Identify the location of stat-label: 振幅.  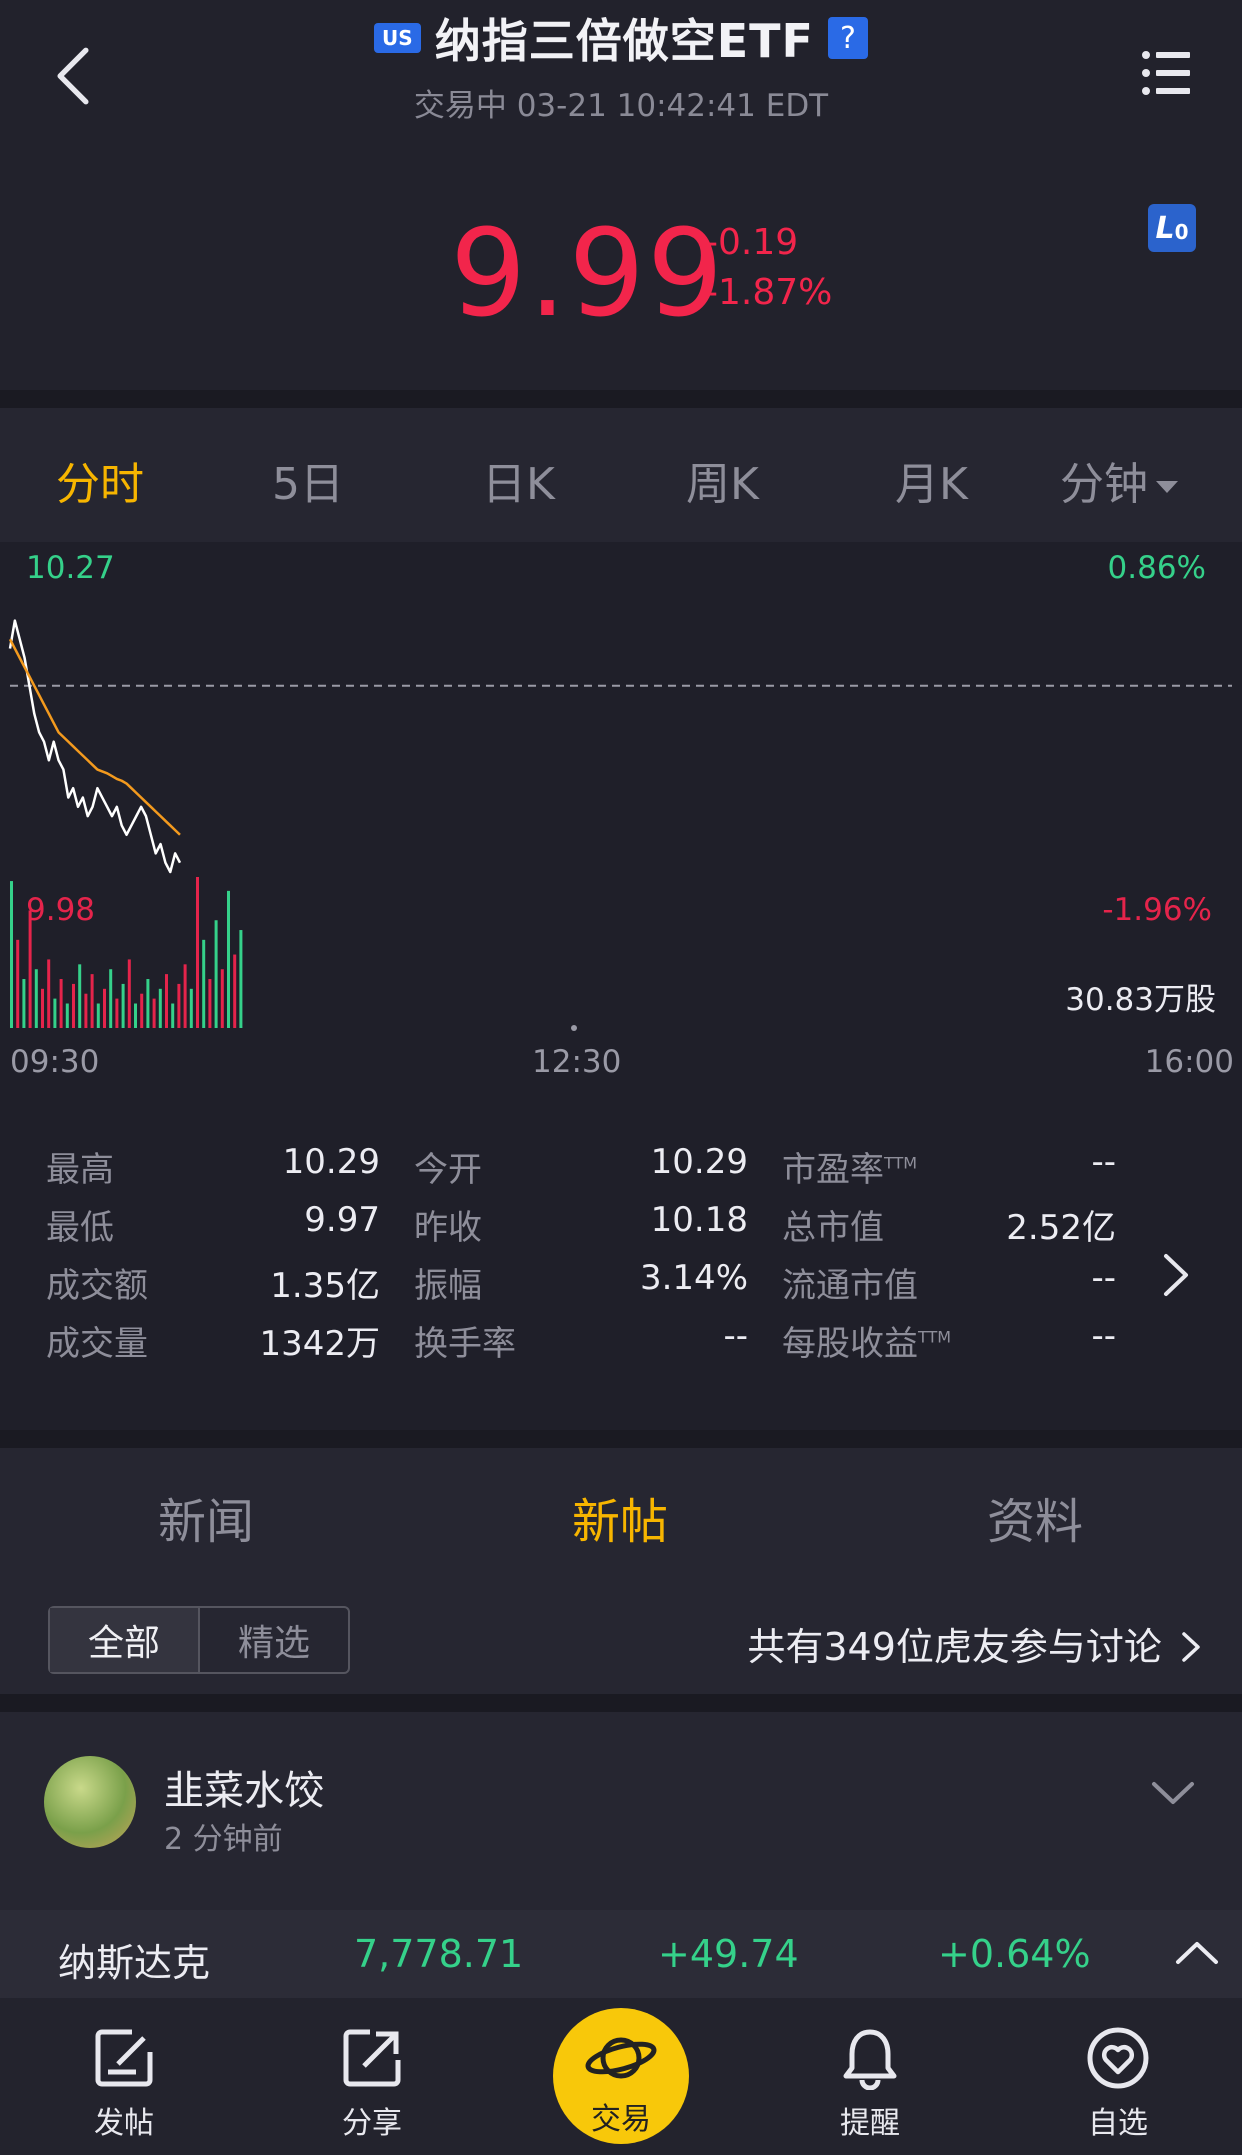
(448, 1282).